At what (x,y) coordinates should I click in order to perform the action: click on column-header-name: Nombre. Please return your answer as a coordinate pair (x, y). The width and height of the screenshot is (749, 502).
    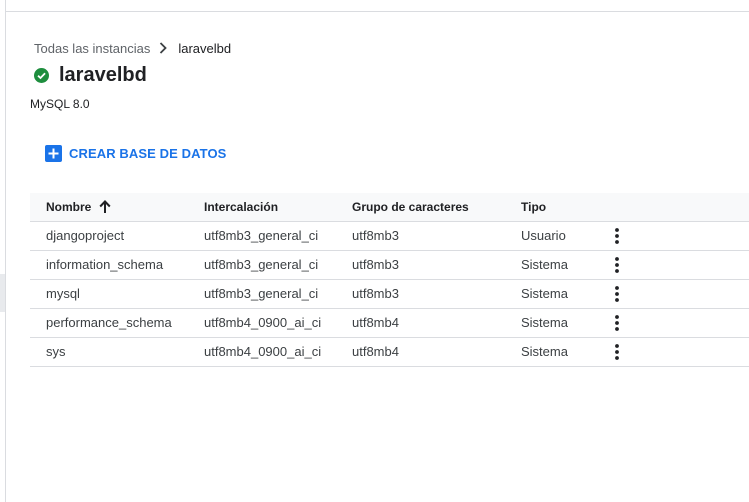
    Looking at the image, I should click on (78, 207).